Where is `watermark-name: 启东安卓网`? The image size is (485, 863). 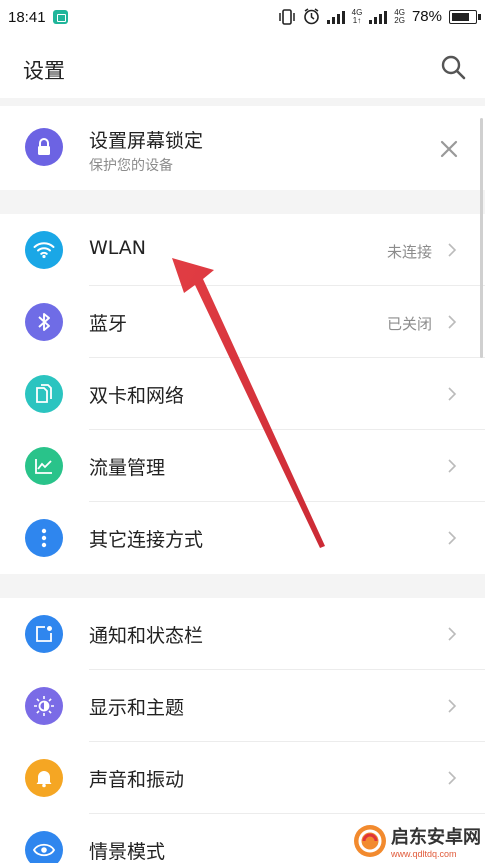 watermark-name: 启东安卓网 is located at coordinates (436, 837).